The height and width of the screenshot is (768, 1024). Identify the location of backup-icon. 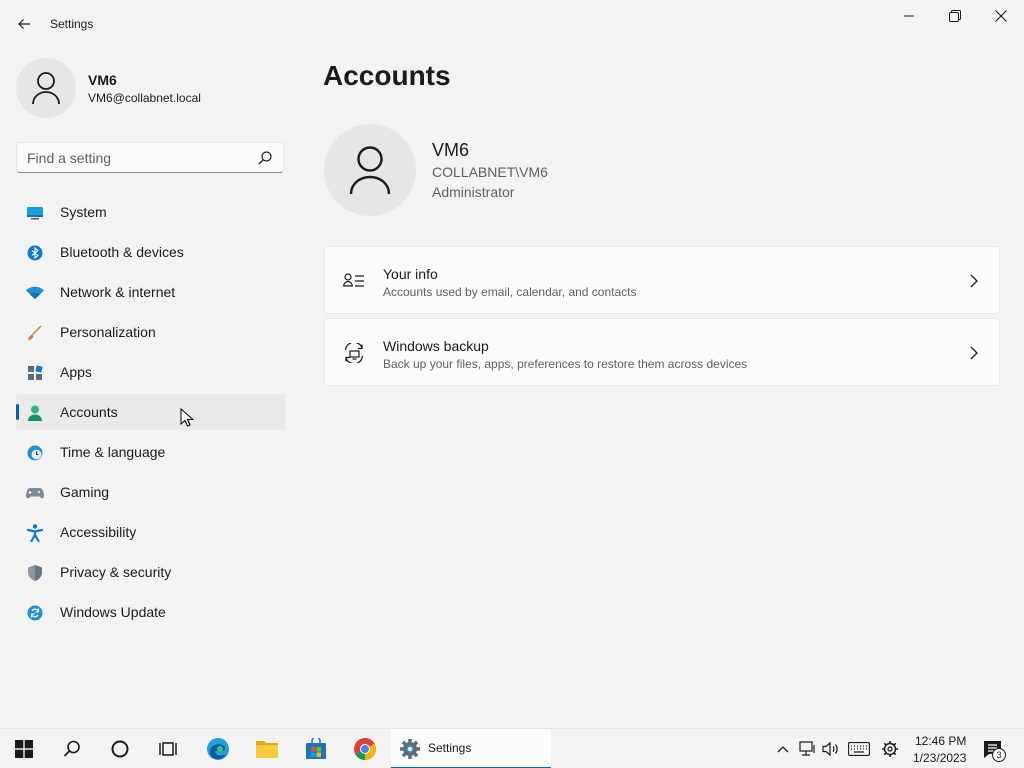
(354, 353).